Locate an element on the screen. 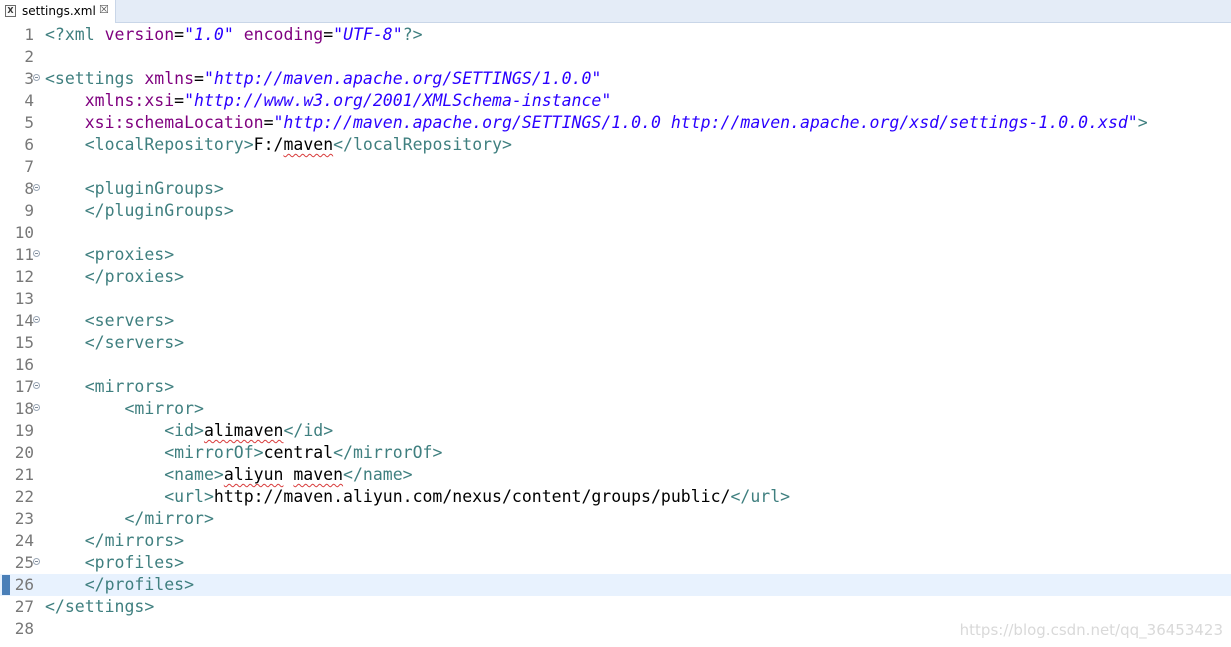  line-number: 5 is located at coordinates (29, 122).